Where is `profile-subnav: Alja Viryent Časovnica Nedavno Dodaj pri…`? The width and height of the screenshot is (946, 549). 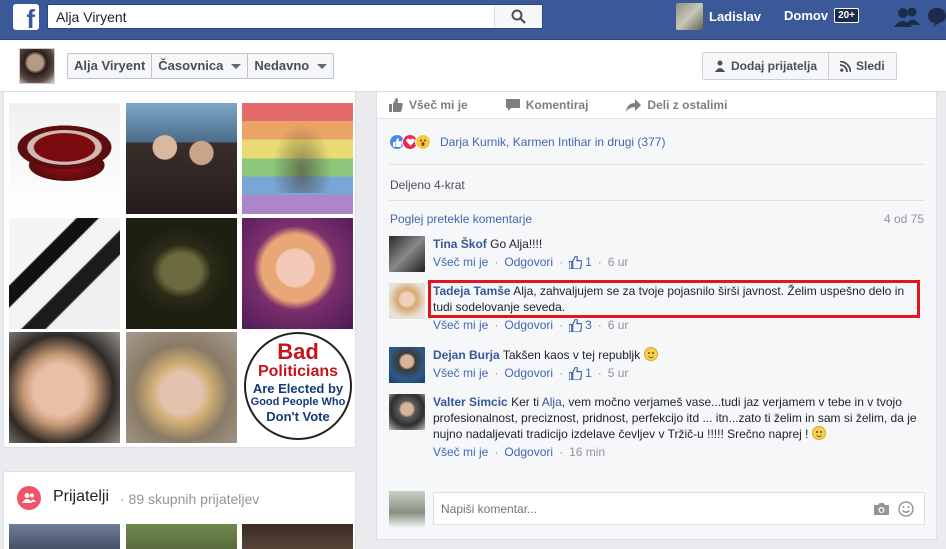 profile-subnav: Alja Viryent Časovnica Nedavno Dodaj pri… is located at coordinates (473, 66).